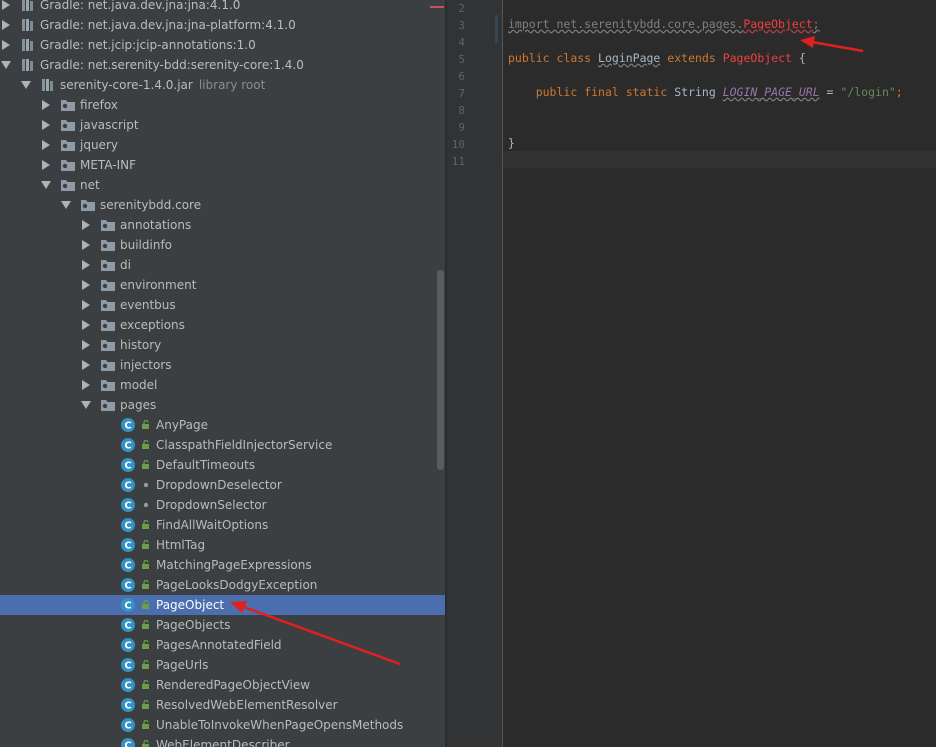 The height and width of the screenshot is (747, 936). Describe the element at coordinates (222, 345) in the screenshot. I see `tree-node: history` at that location.